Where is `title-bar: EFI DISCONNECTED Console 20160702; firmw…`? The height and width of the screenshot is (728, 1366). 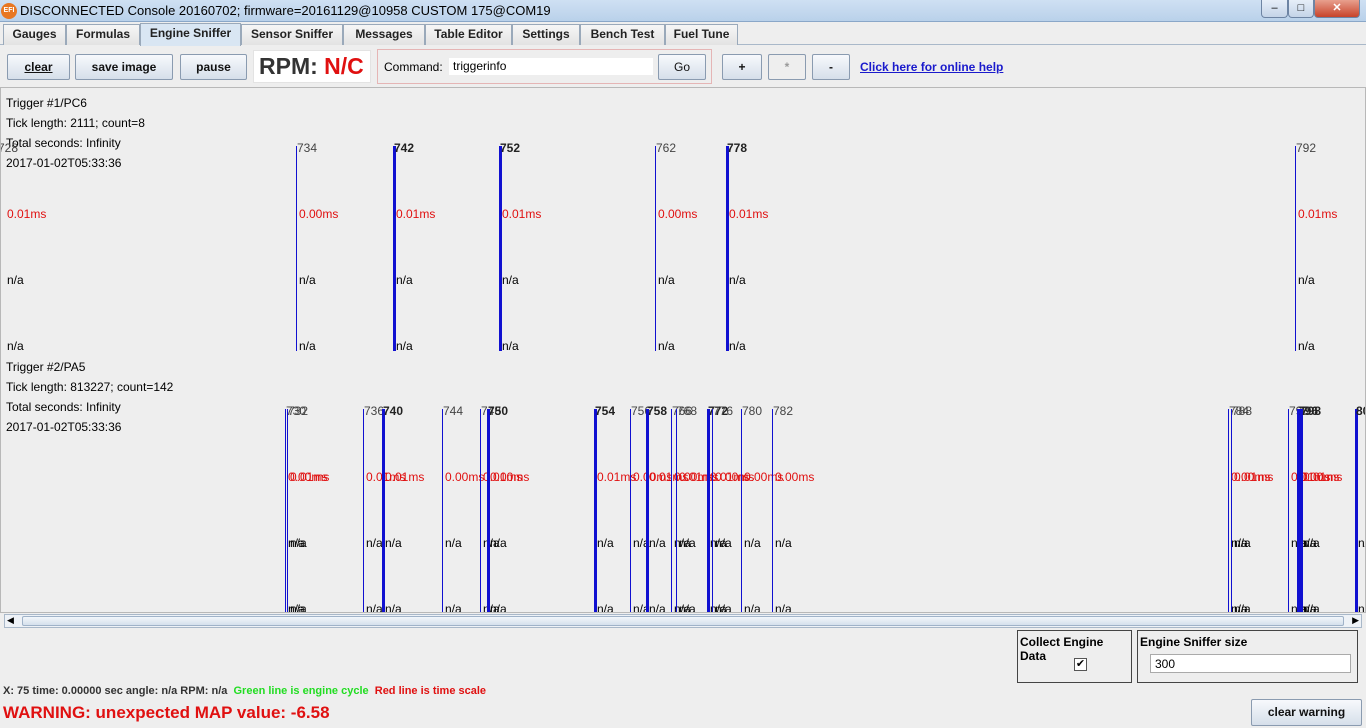 title-bar: EFI DISCONNECTED Console 20160702; firmw… is located at coordinates (683, 11).